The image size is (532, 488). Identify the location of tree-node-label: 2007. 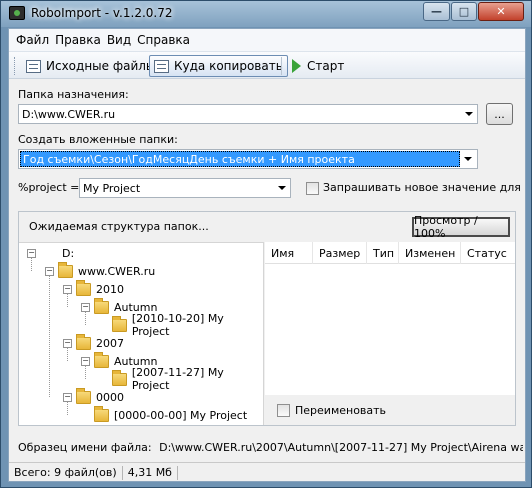
(110, 343).